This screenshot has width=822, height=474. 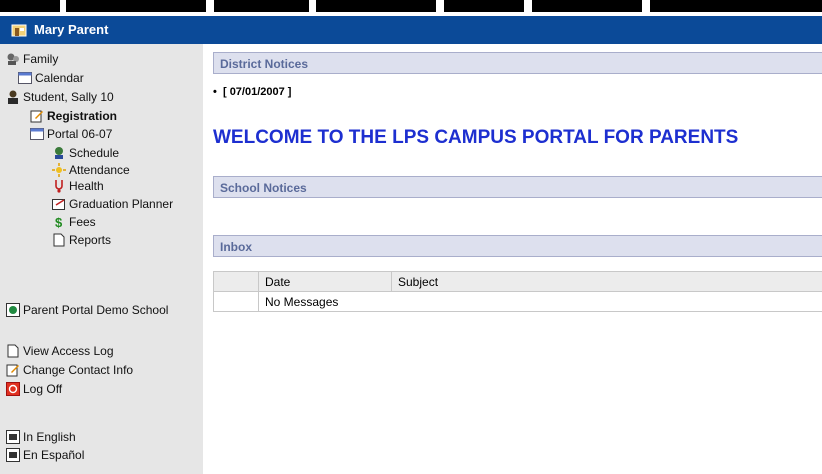 What do you see at coordinates (71, 29) in the screenshot?
I see `user-name: Mary Parent` at bounding box center [71, 29].